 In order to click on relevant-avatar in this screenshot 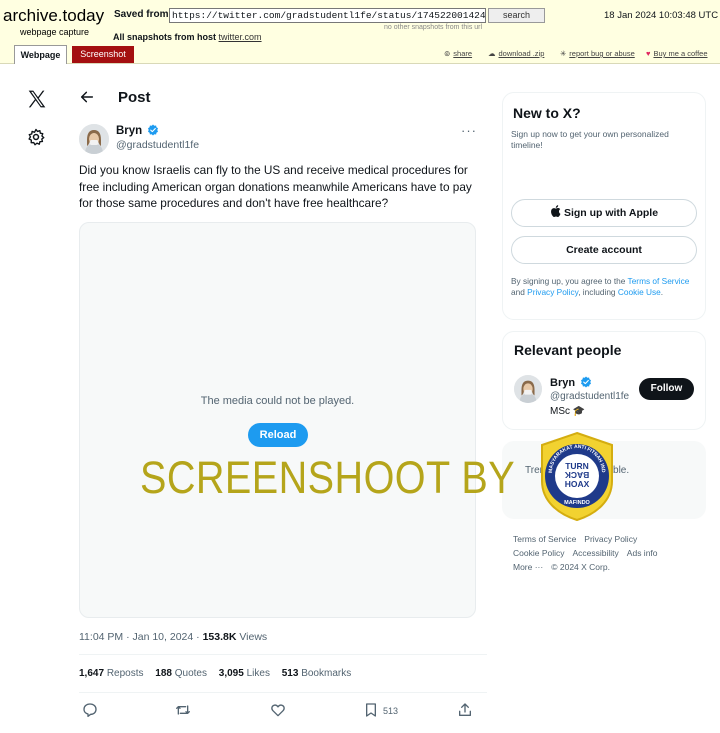, I will do `click(528, 389)`.